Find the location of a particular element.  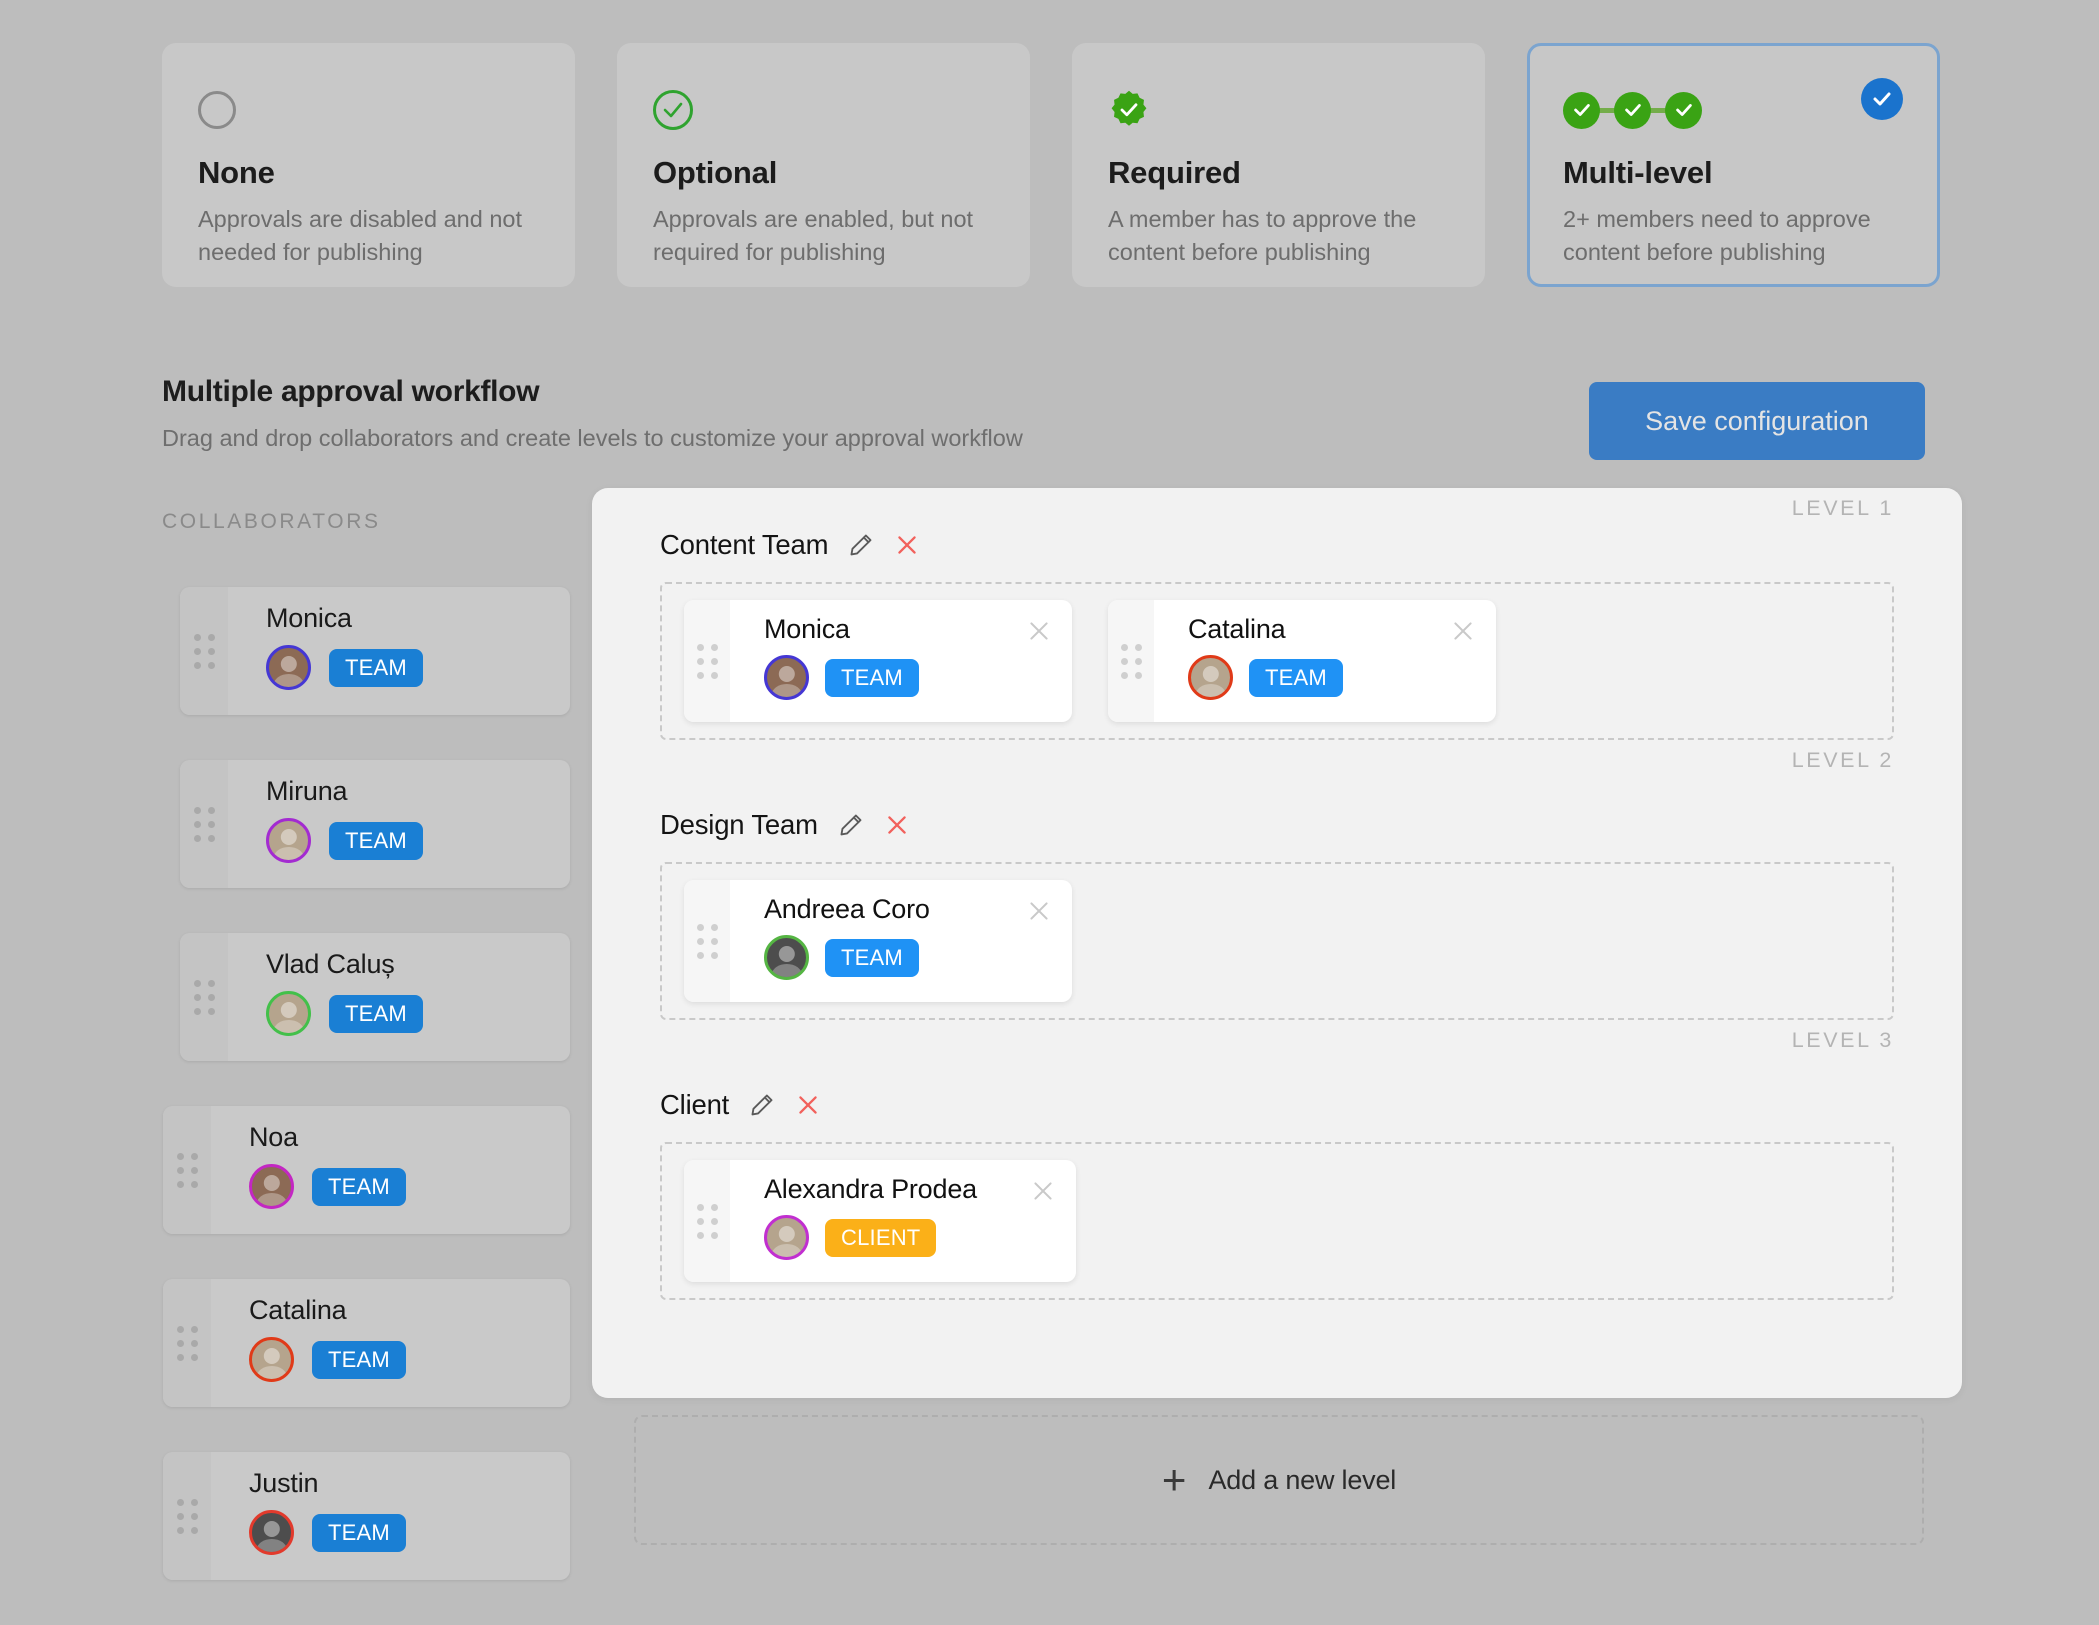

plus-icon: + is located at coordinates (1174, 1480).